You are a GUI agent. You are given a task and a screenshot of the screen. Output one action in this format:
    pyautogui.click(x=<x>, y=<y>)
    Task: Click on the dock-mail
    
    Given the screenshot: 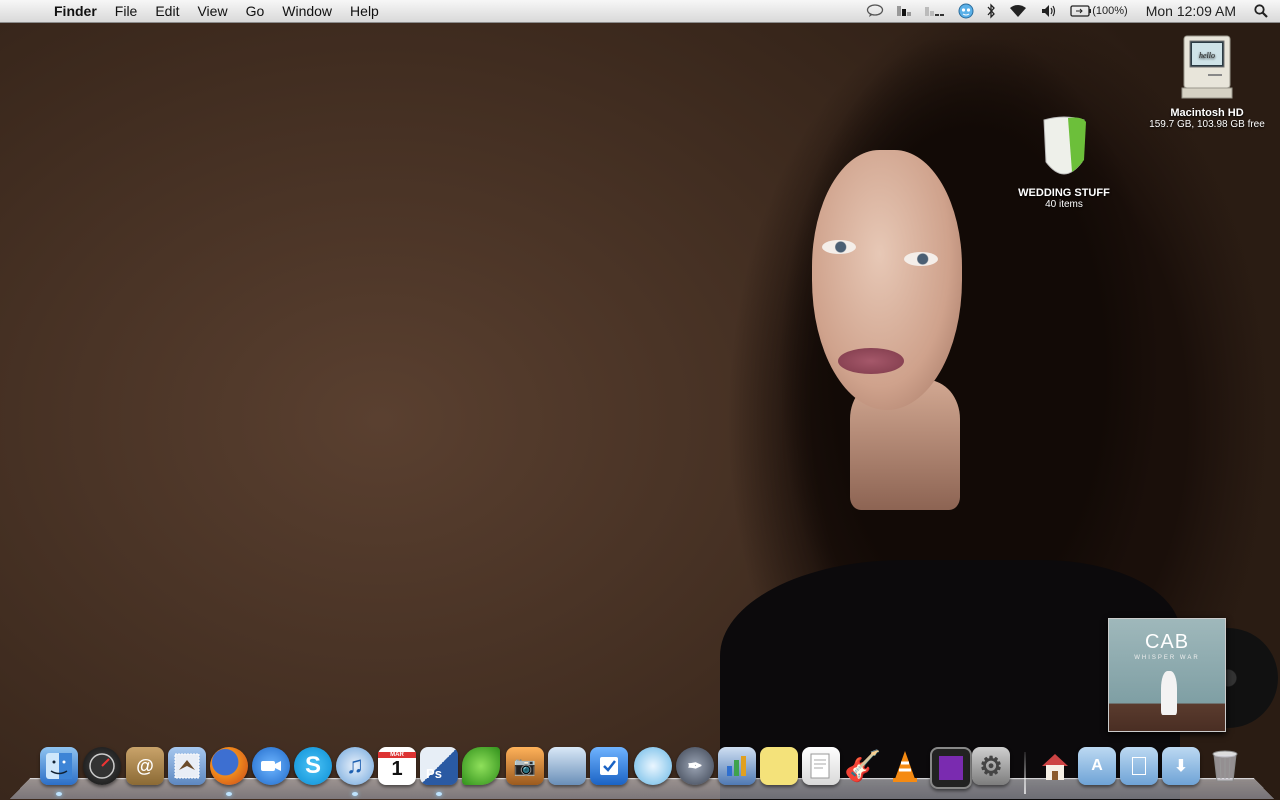 What is the action you would take?
    pyautogui.click(x=187, y=766)
    